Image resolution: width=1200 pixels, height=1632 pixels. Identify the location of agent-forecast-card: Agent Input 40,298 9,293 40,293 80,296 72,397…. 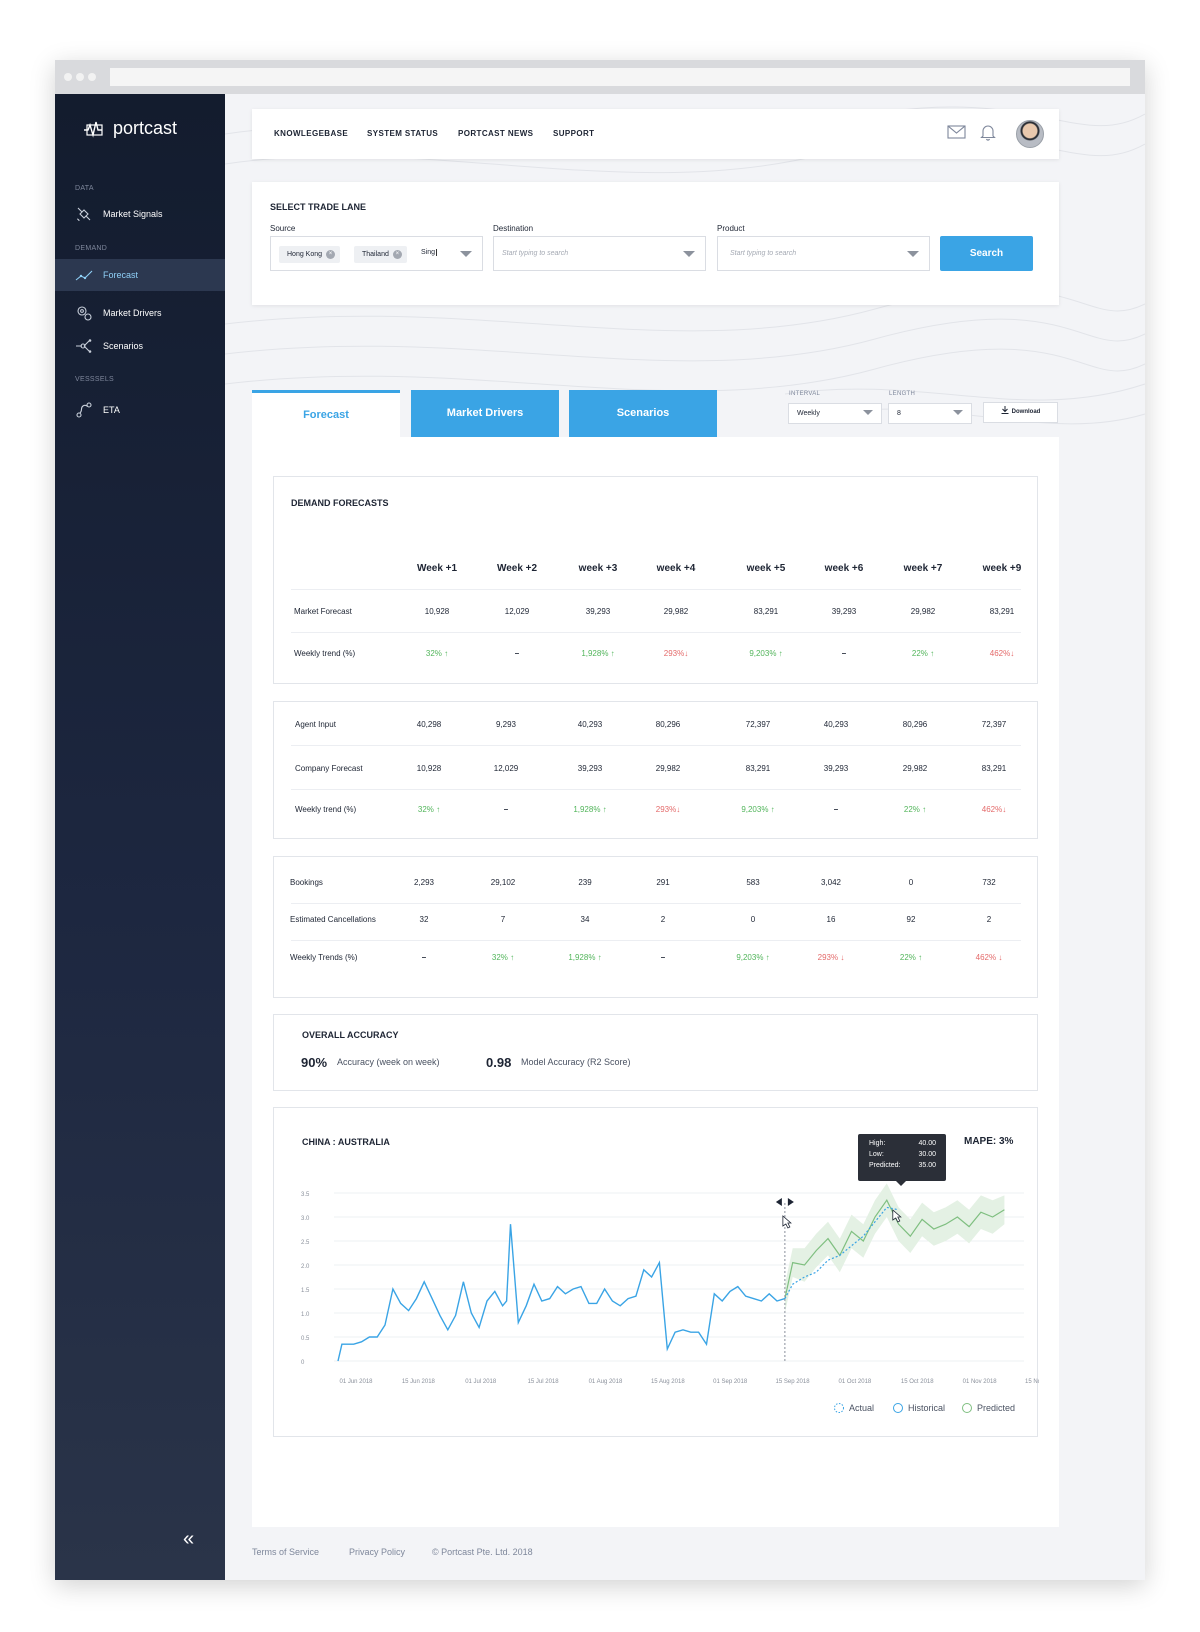
(655, 770).